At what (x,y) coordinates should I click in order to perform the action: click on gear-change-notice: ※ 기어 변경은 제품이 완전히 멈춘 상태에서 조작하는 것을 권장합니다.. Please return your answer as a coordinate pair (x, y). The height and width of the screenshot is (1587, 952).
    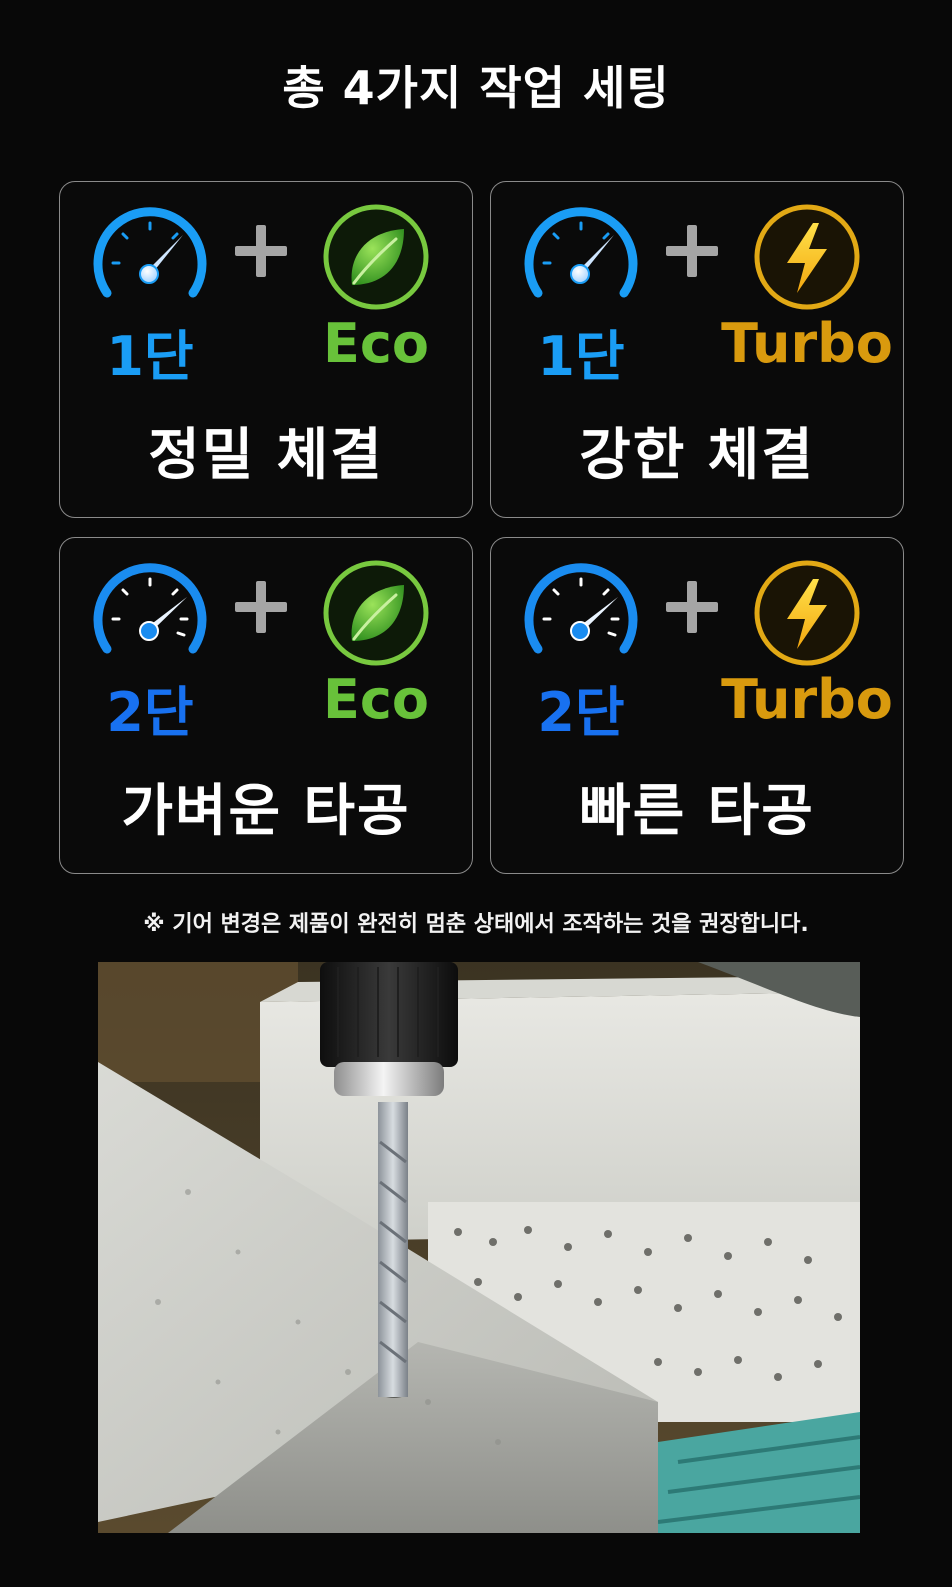
    Looking at the image, I should click on (476, 924).